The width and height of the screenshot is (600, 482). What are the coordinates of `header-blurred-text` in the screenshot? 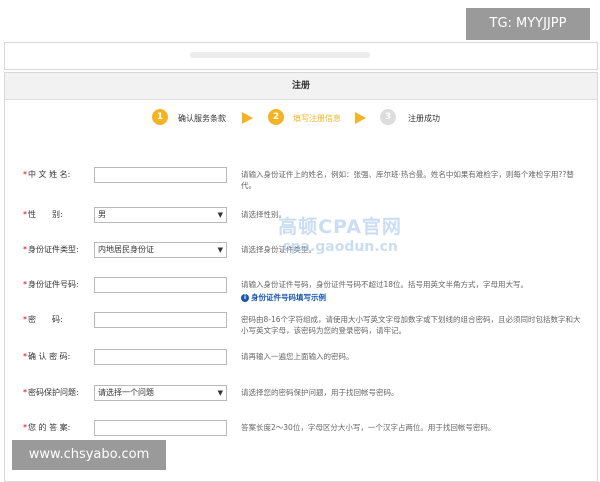 It's located at (280, 55).